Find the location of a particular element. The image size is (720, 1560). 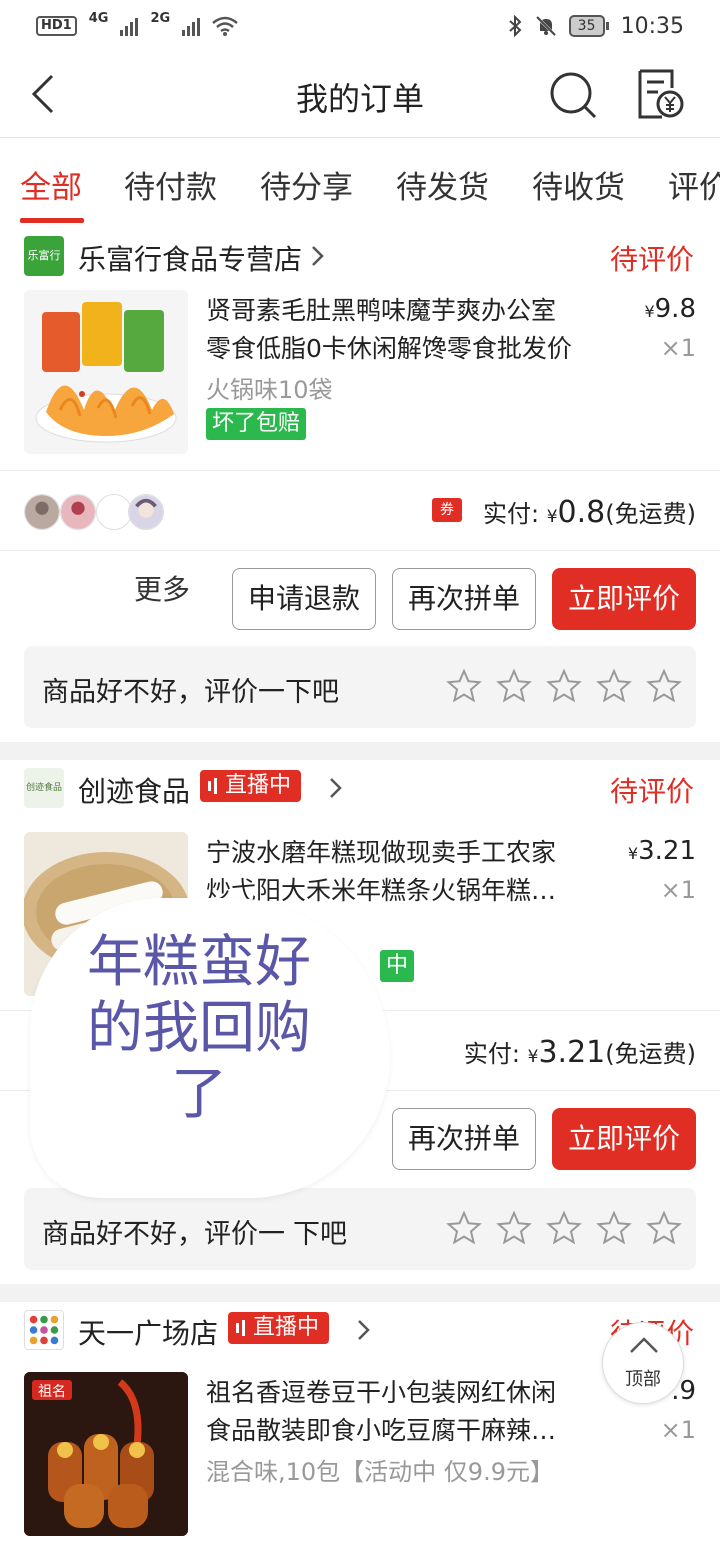

product-title: 贤哥素毛肚黑鸭味魔芋爽办公室 零食低脂0卡休闲解馋零食批发价 is located at coordinates (411, 330).